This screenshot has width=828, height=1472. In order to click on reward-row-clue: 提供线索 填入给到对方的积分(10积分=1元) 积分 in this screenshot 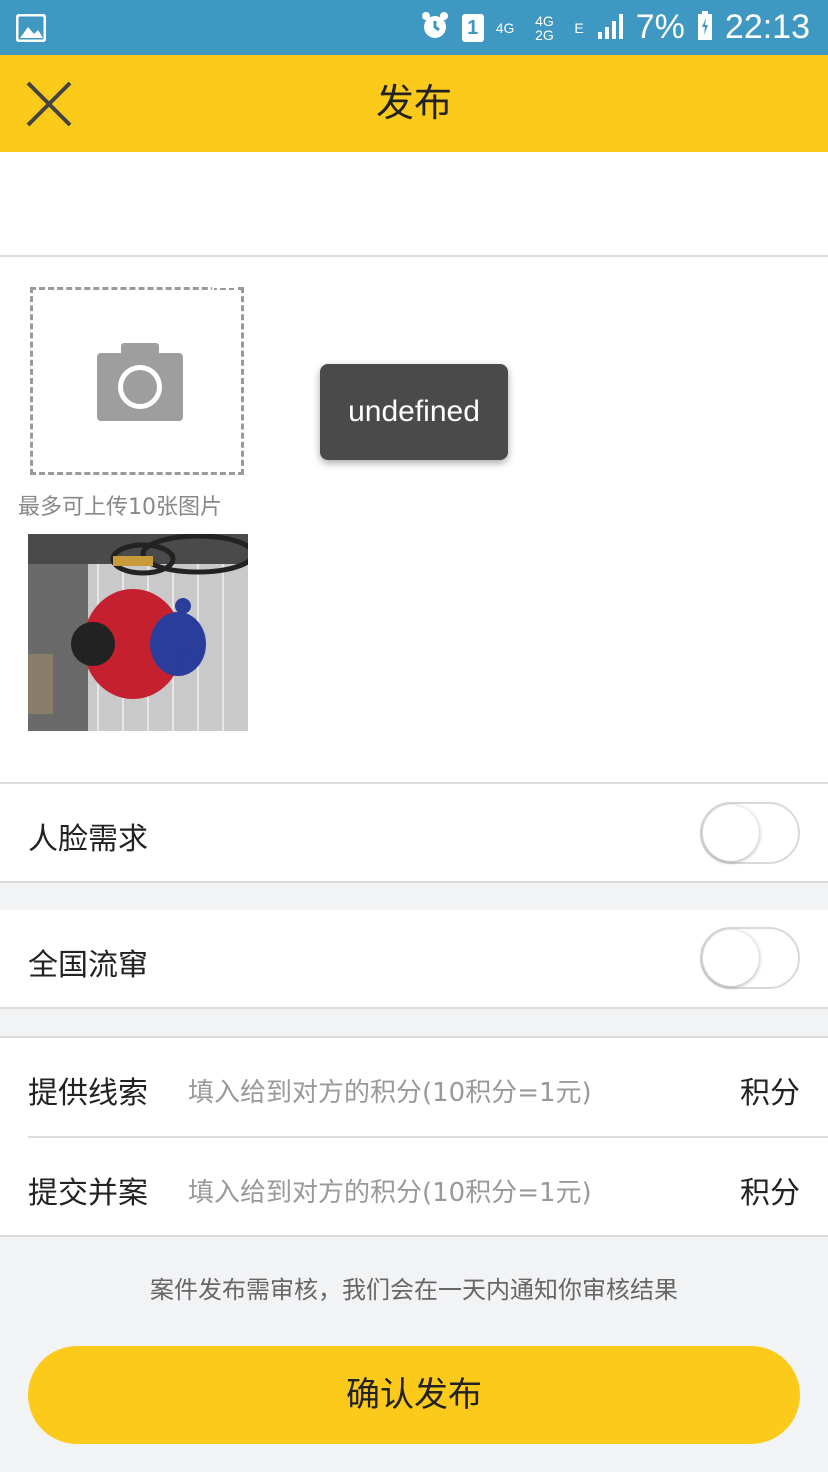, I will do `click(414, 1087)`.